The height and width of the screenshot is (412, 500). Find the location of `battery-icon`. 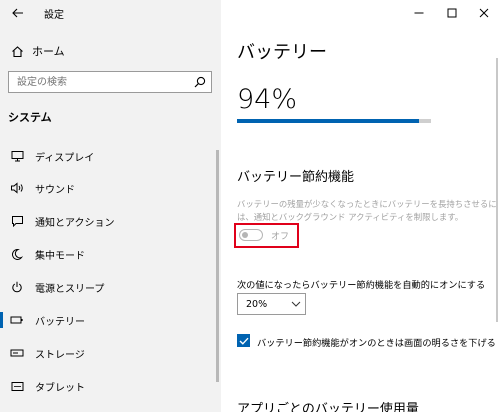

battery-icon is located at coordinates (17, 320).